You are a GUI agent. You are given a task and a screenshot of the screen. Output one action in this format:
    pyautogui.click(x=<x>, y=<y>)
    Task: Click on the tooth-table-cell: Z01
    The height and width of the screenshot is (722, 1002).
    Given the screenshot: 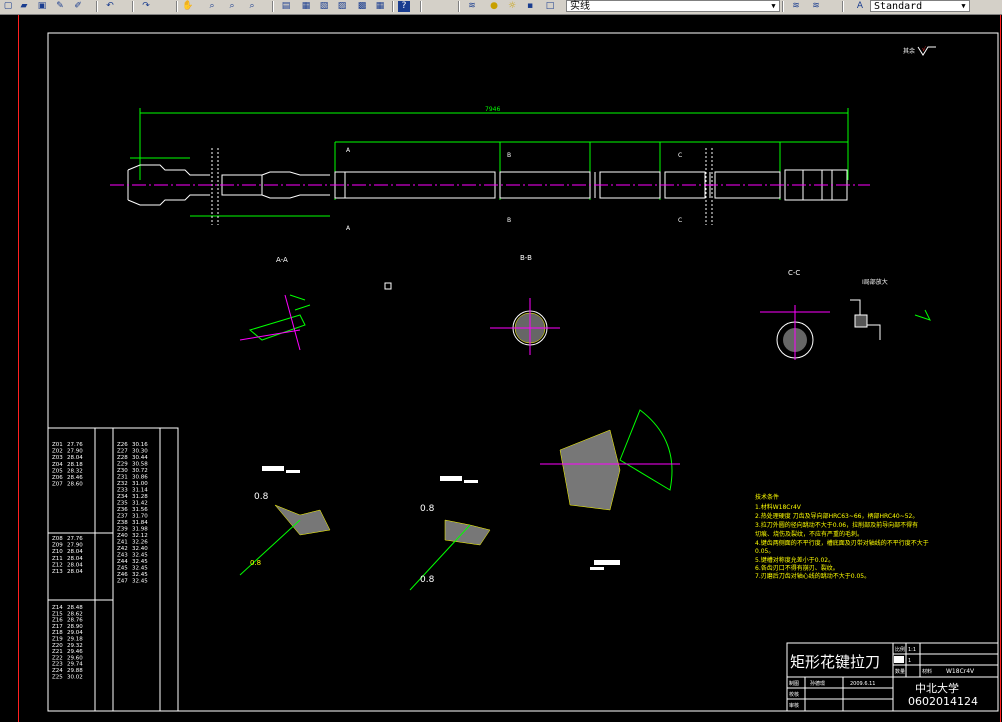 What is the action you would take?
    pyautogui.click(x=57, y=445)
    